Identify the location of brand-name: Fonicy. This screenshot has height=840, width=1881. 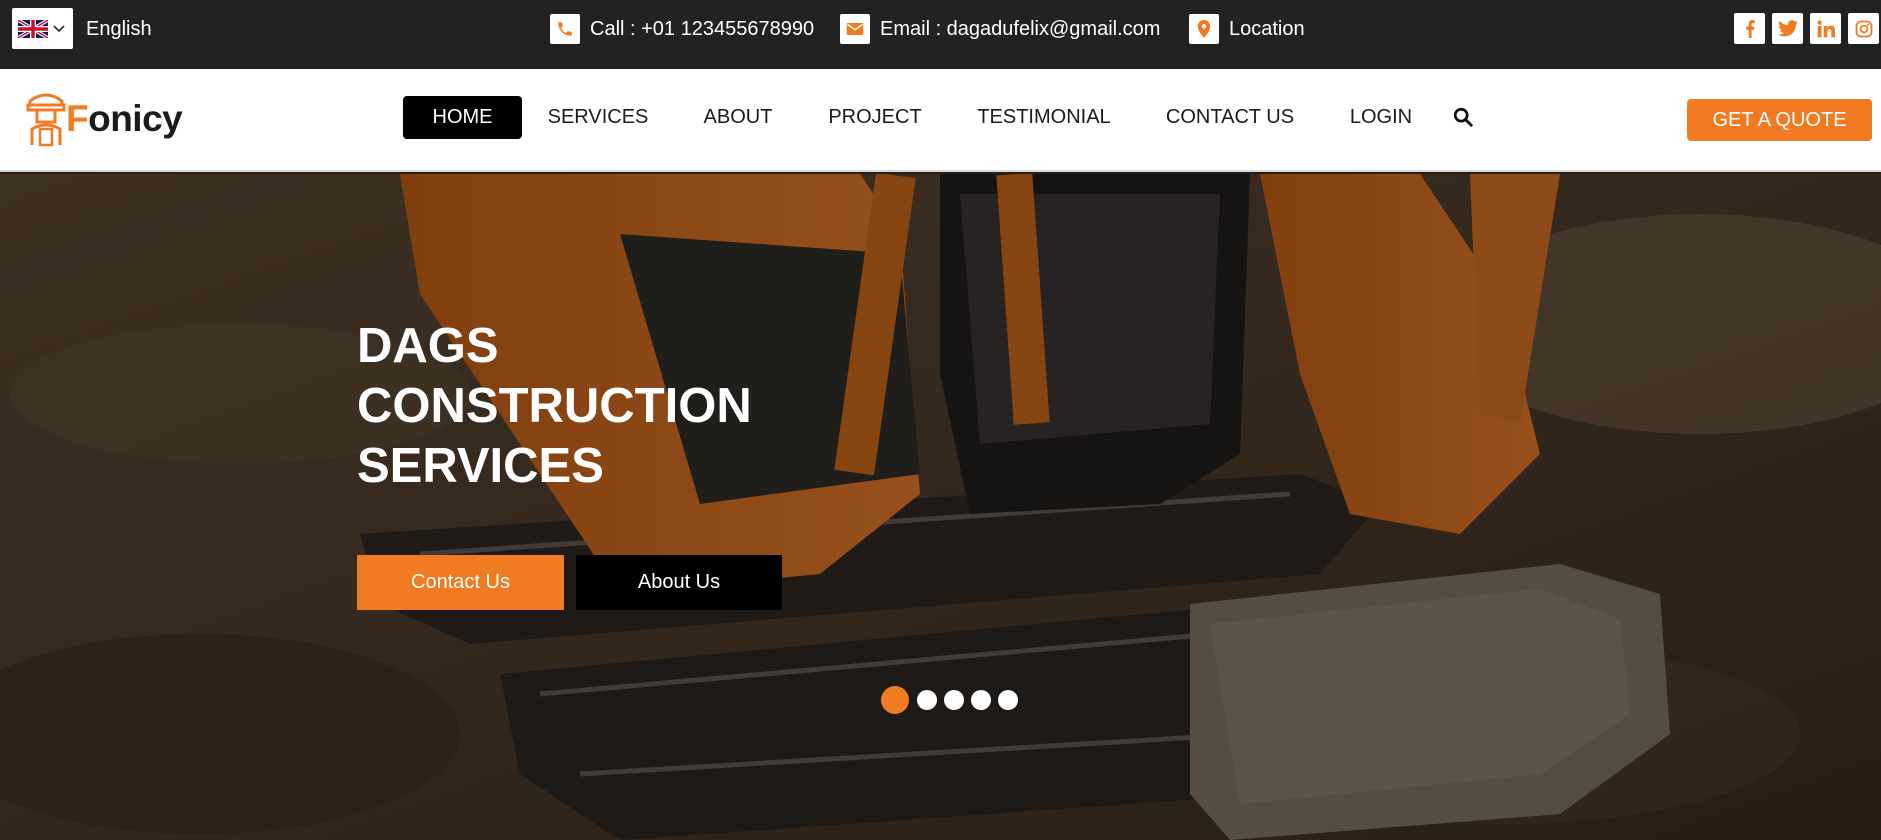
(124, 119).